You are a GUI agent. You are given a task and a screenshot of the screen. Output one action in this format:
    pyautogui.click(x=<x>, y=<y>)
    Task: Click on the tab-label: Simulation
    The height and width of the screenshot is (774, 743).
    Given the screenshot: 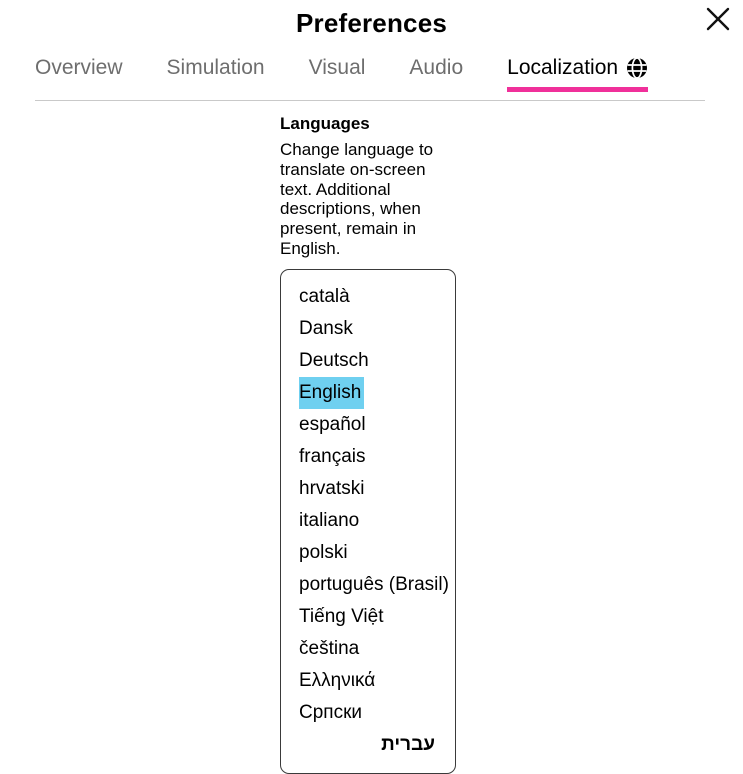 What is the action you would take?
    pyautogui.click(x=215, y=67)
    